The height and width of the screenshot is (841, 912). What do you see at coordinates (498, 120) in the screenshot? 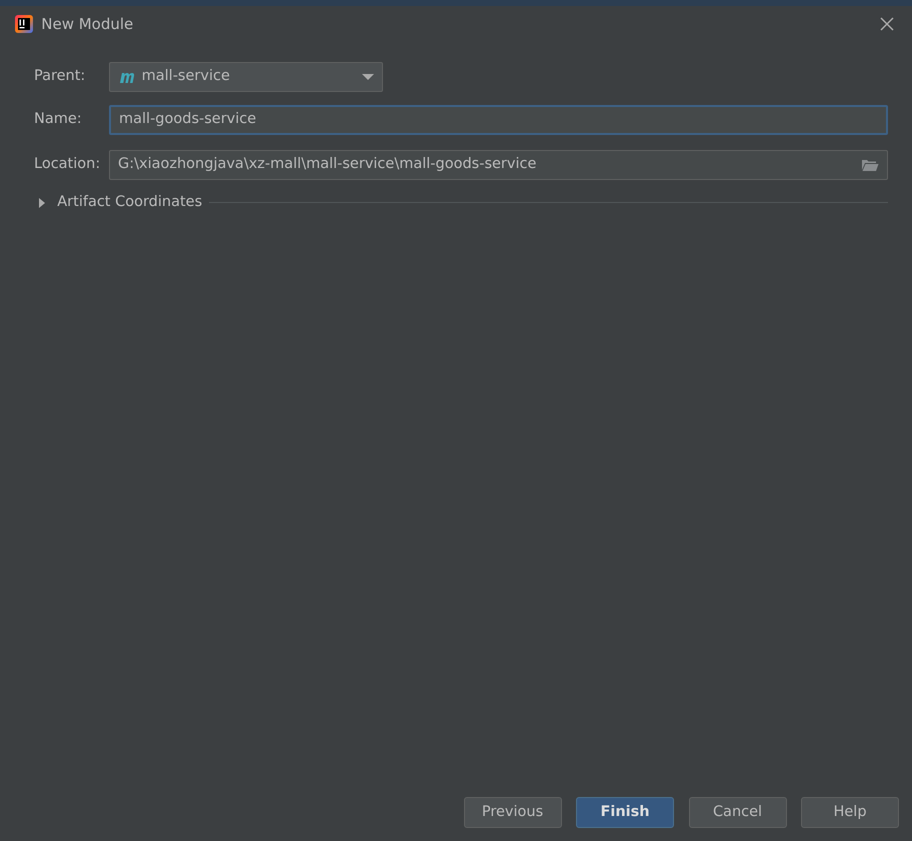
I see `name-field: mall-goods-service` at bounding box center [498, 120].